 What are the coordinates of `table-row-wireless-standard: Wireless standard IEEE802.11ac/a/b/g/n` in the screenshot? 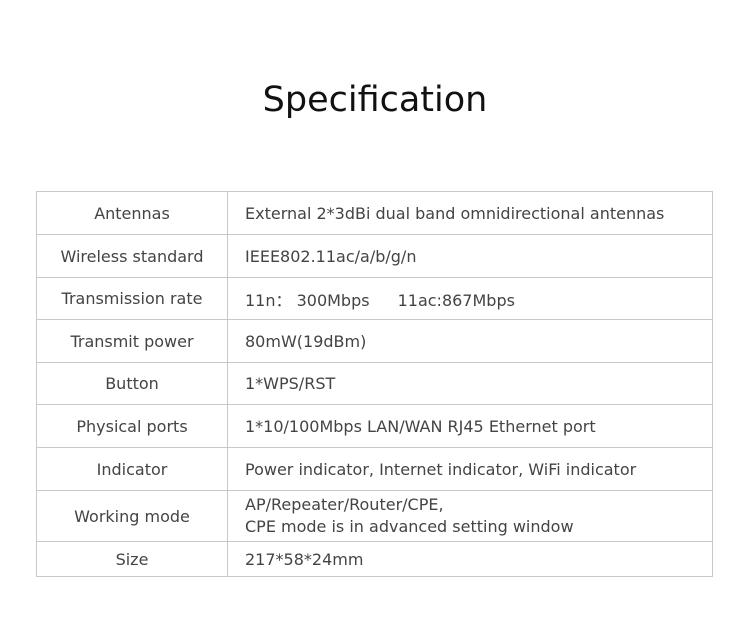 It's located at (374, 256).